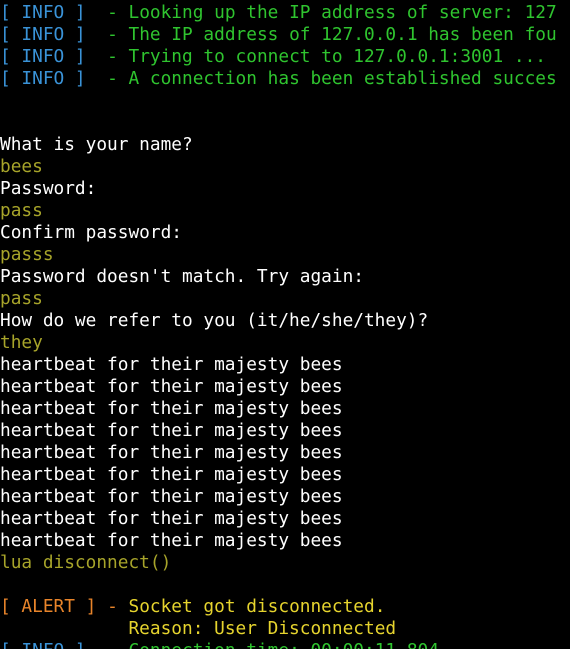  What do you see at coordinates (182, 276) in the screenshot?
I see `password-mismatch-prompt: Password doesn't match. Try again:` at bounding box center [182, 276].